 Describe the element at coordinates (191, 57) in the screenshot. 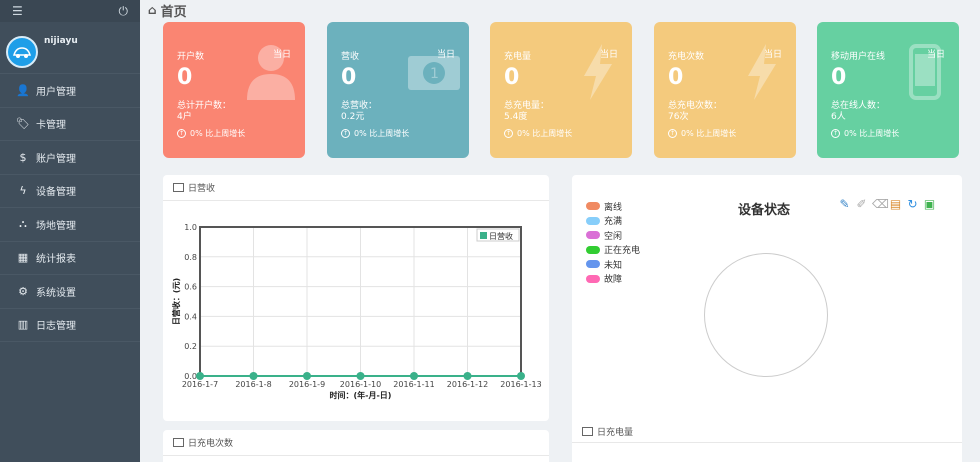

I see `card-title: 开户数` at that location.